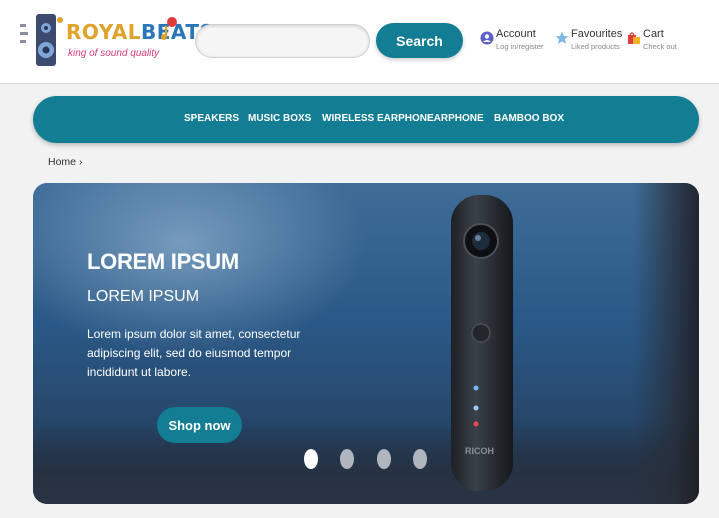 This screenshot has height=518, width=719. Describe the element at coordinates (211, 118) in the screenshot. I see `nav-item-speakers: SPEAKERS` at that location.